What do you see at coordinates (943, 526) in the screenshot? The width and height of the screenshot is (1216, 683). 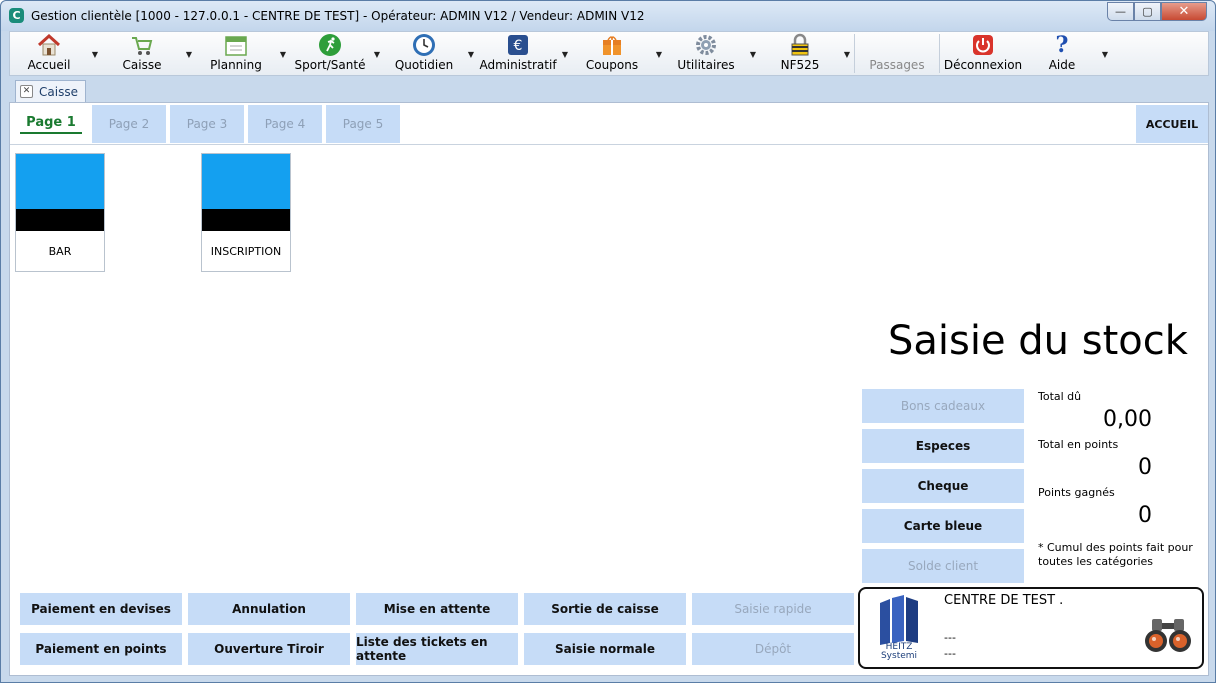 I see `carte-bleue-button: Carte bleue` at bounding box center [943, 526].